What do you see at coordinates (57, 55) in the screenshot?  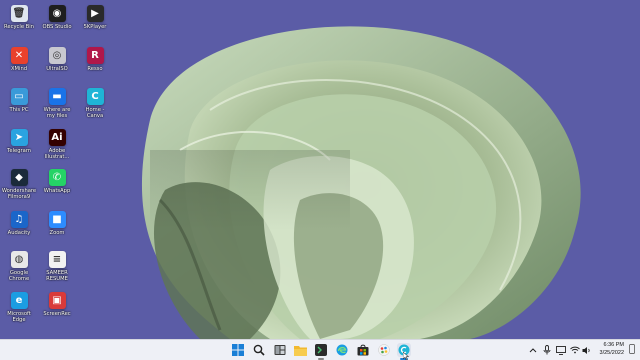 I see `ultraiso-icon: ◎` at bounding box center [57, 55].